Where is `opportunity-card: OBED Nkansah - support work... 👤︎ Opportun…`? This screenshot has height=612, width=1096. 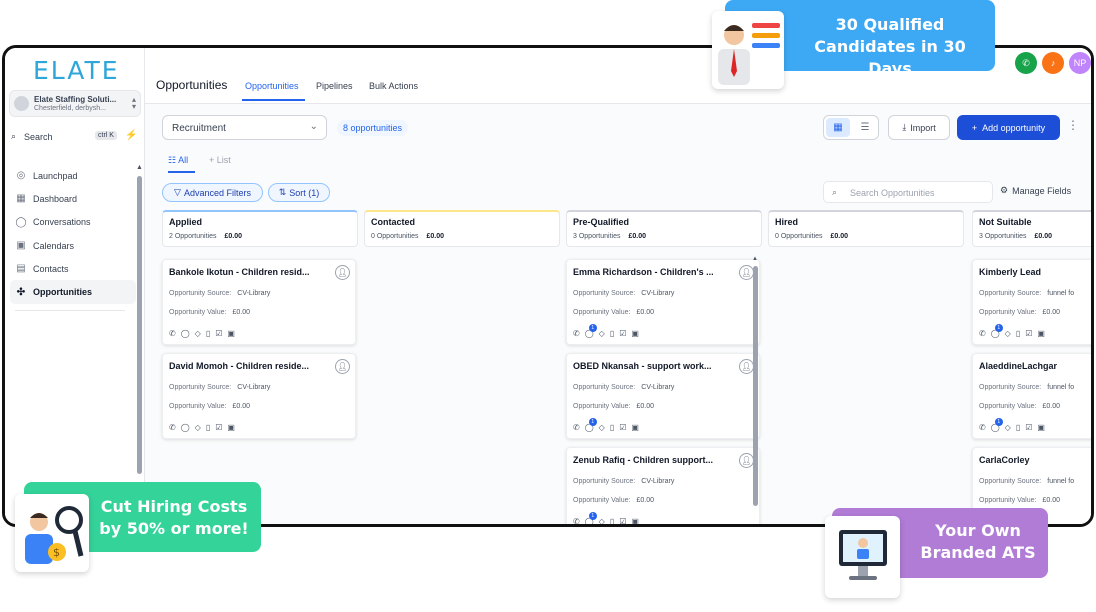
opportunity-card: OBED Nkansah - support work... 👤︎ Opportun… is located at coordinates (663, 396).